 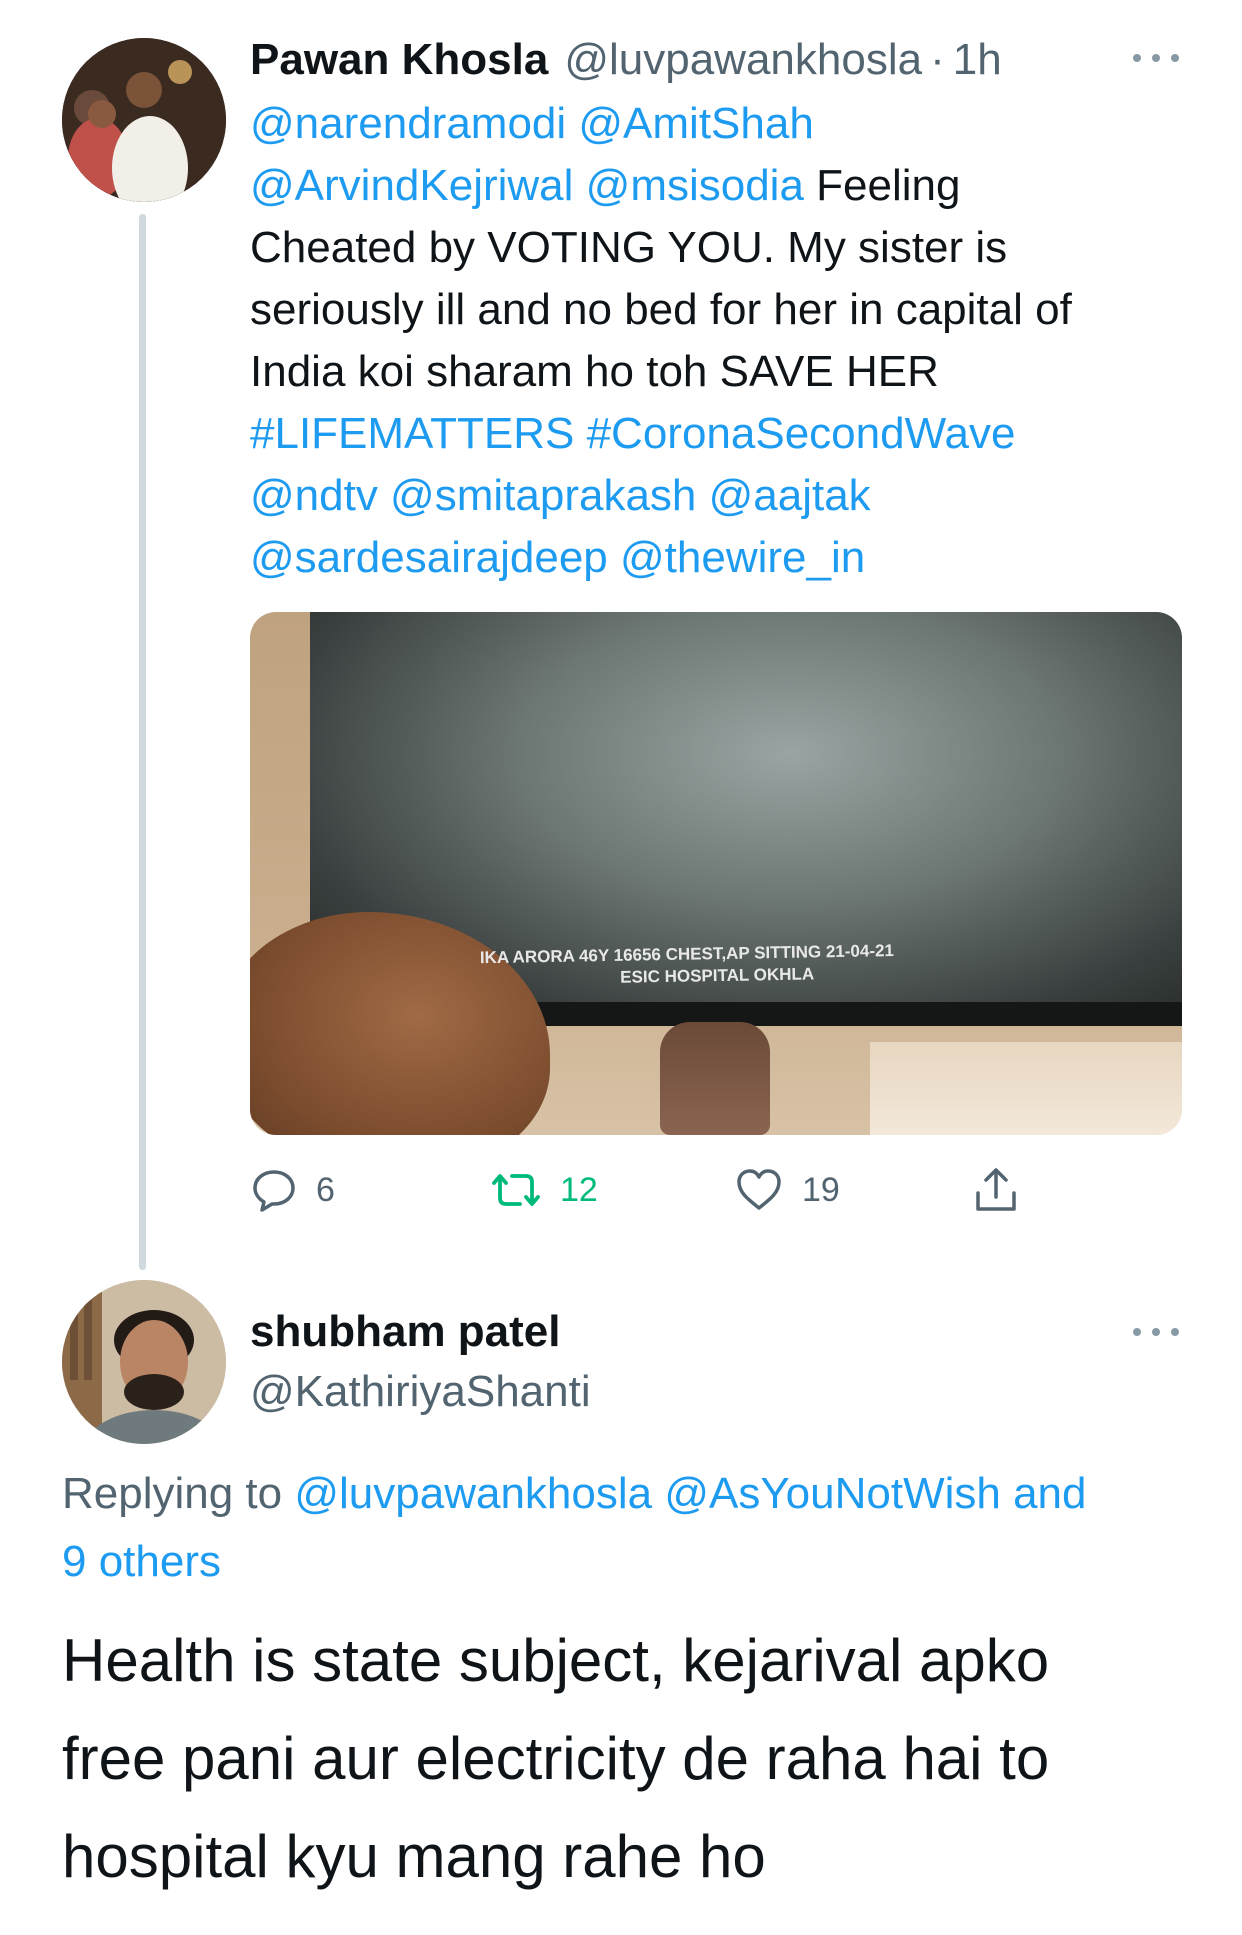 I want to click on tweet-text-line: @ArvindKejriwal @msisodia Feeling, so click(x=725, y=186).